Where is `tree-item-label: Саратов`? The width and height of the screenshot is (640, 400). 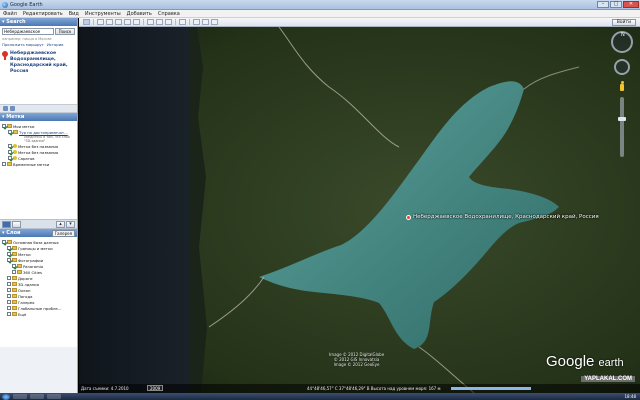 tree-item-label: Саратов is located at coordinates (26, 158).